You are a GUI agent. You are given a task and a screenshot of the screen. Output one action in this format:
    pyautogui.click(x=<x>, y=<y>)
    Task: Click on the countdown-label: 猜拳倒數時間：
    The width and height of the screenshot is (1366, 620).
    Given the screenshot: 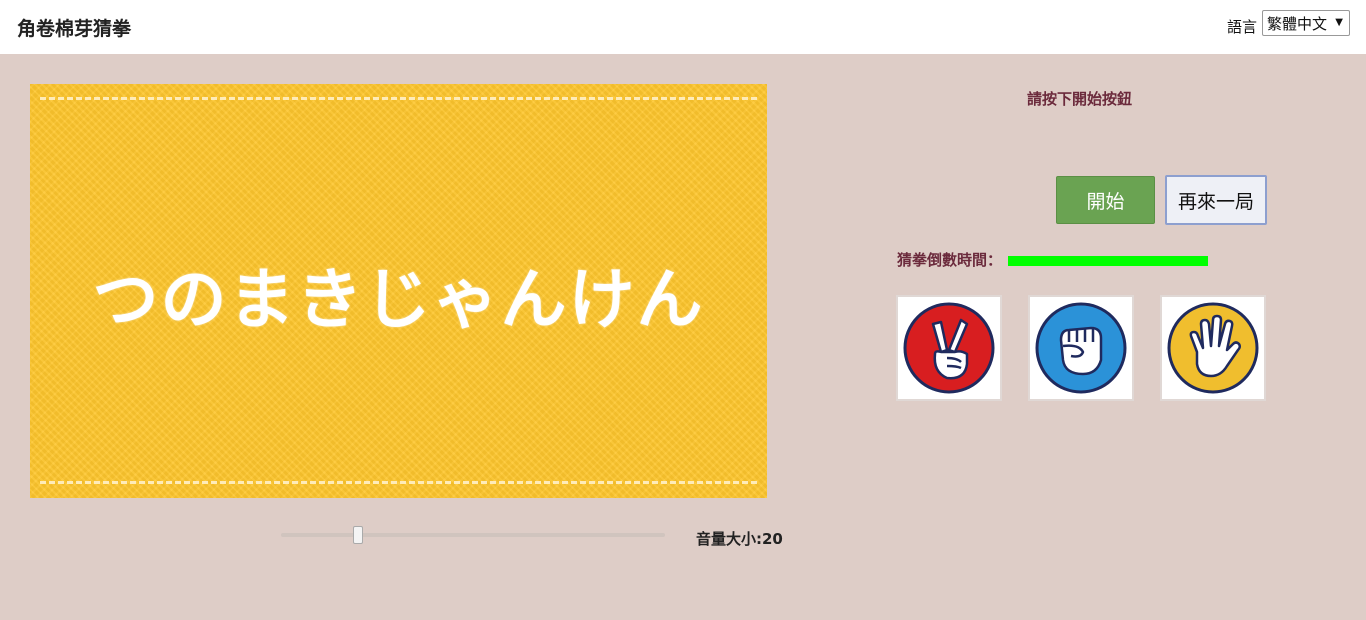 What is the action you would take?
    pyautogui.click(x=950, y=260)
    